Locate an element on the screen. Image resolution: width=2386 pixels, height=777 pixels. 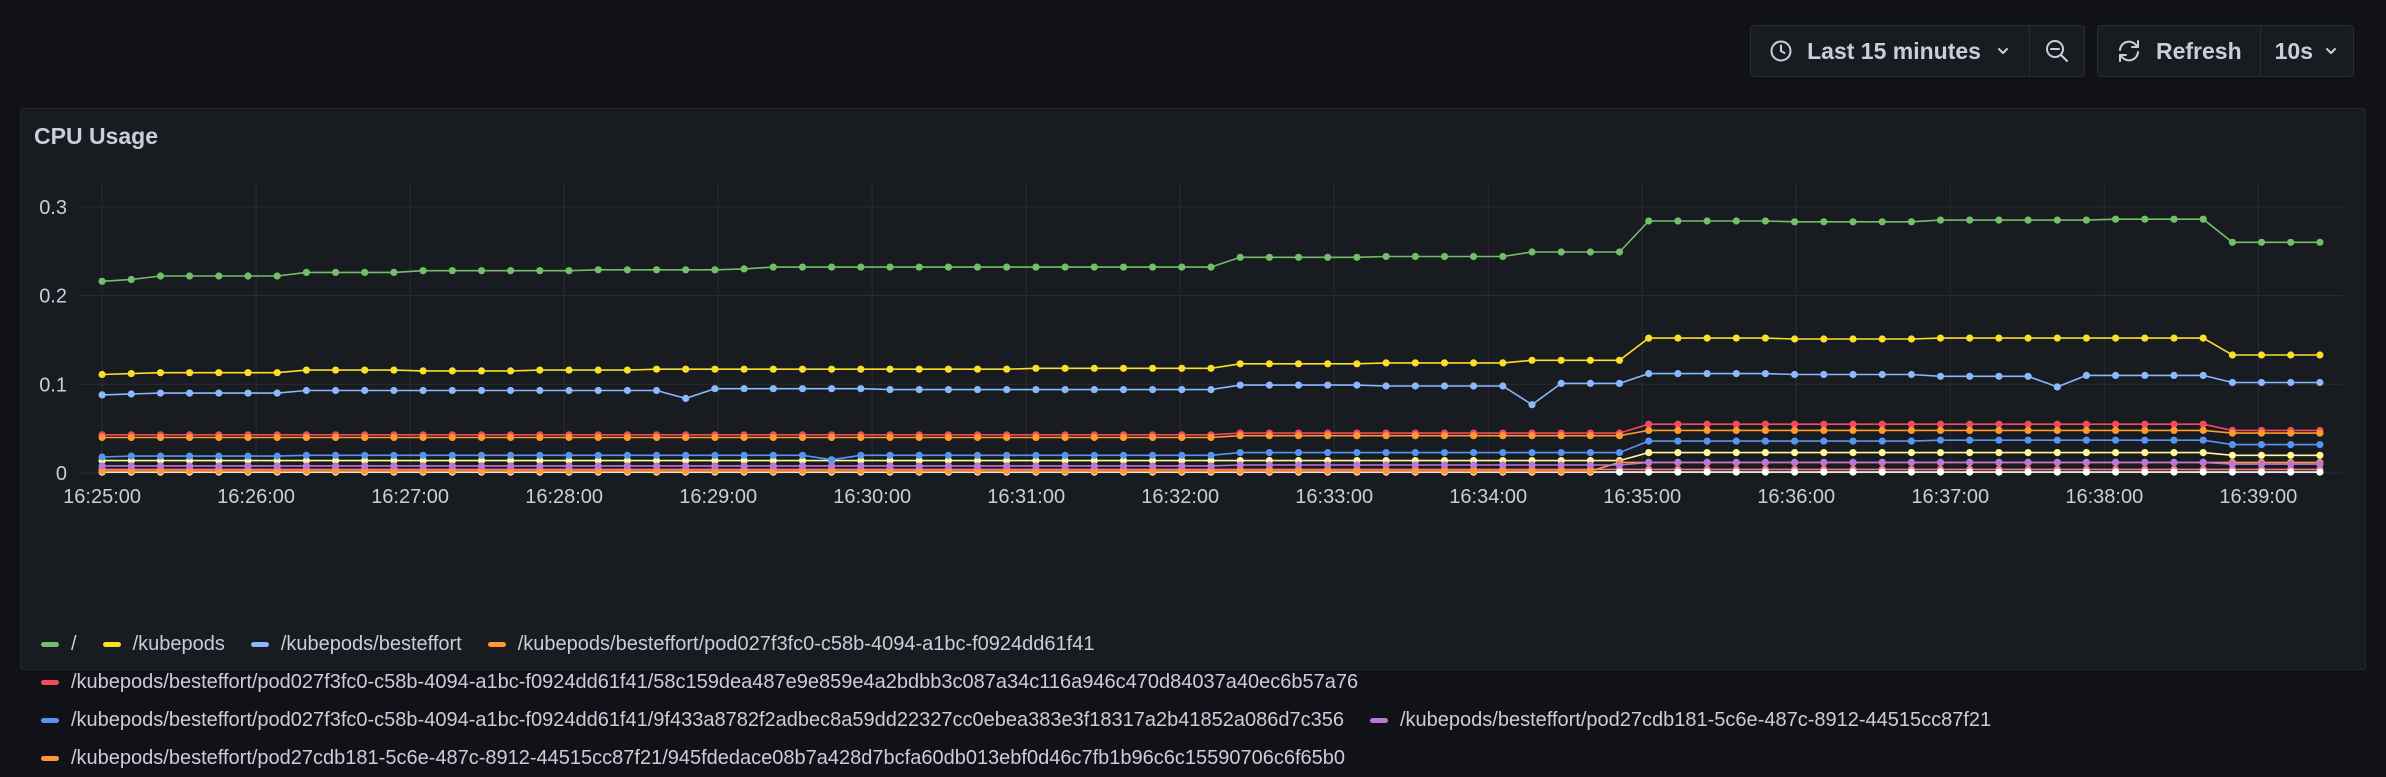
refresh-interval-picker: 10s is located at coordinates (2306, 51).